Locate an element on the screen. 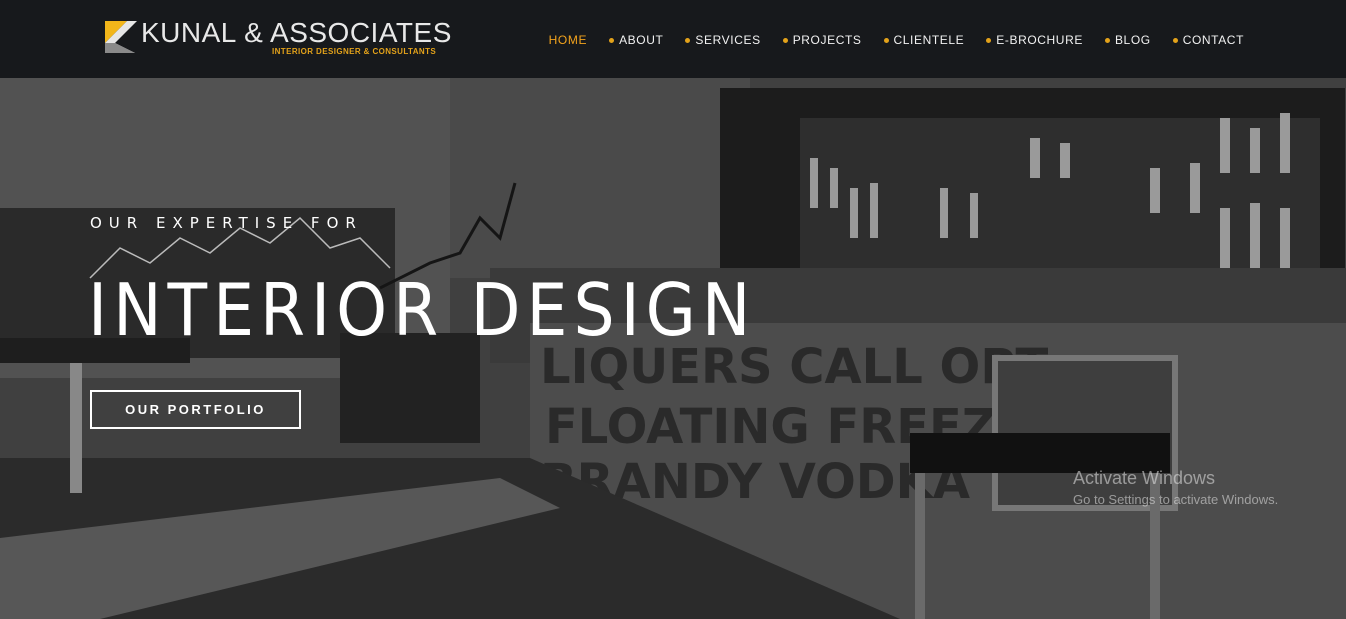 This screenshot has height=619, width=1346. nav-item-label: SERVICES is located at coordinates (728, 40).